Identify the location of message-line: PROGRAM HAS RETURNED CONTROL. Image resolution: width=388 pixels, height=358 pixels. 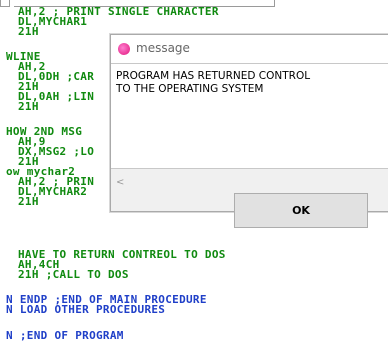
(213, 76).